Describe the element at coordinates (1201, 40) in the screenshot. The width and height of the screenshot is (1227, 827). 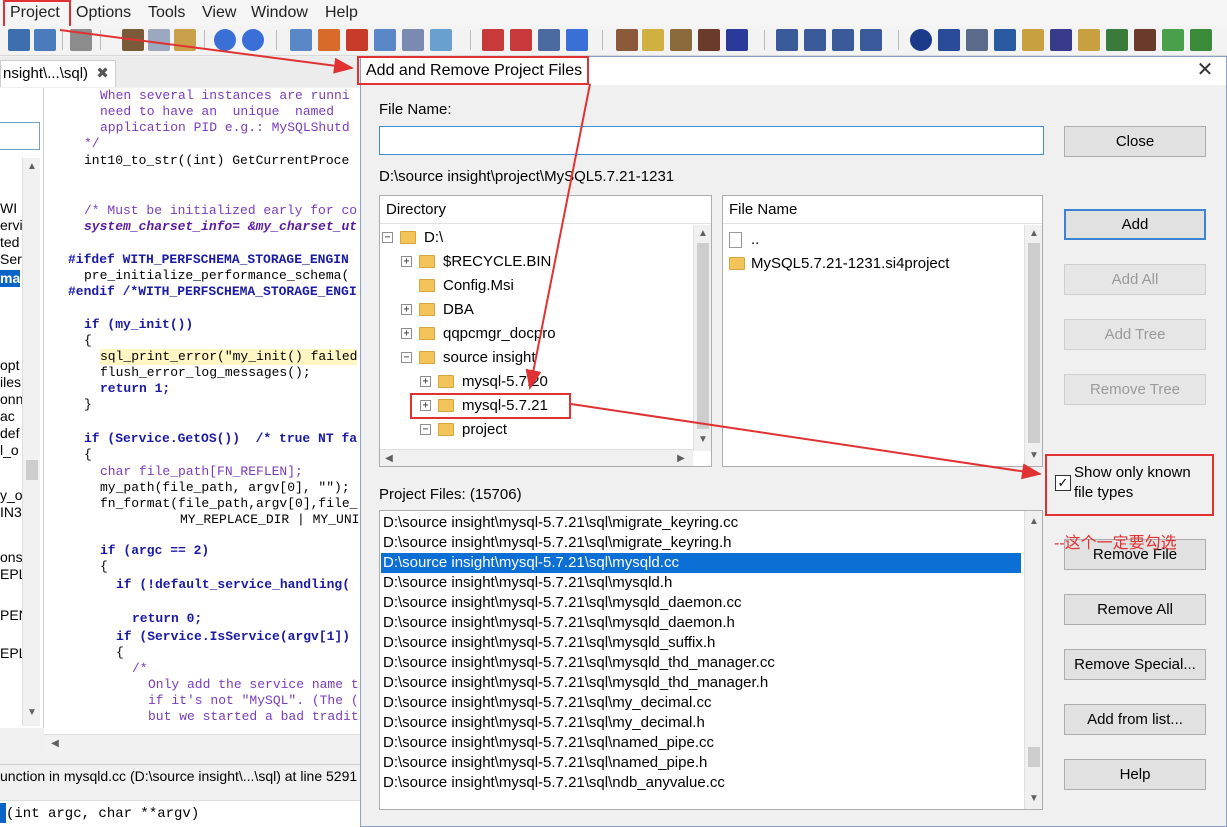
I see `grid-icon` at that location.